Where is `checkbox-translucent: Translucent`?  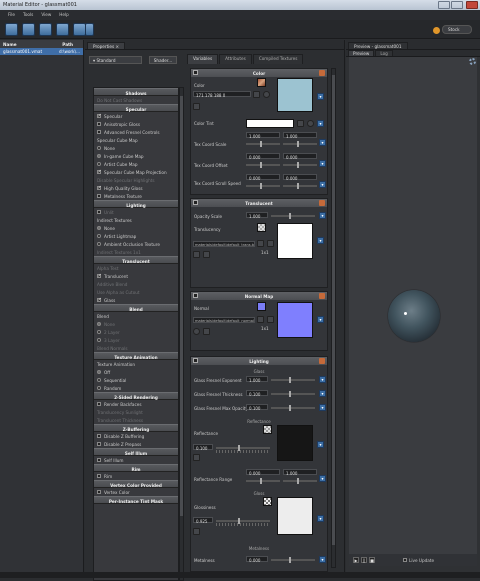
checkbox-translucent: Translucent is located at coordinates (136, 276).